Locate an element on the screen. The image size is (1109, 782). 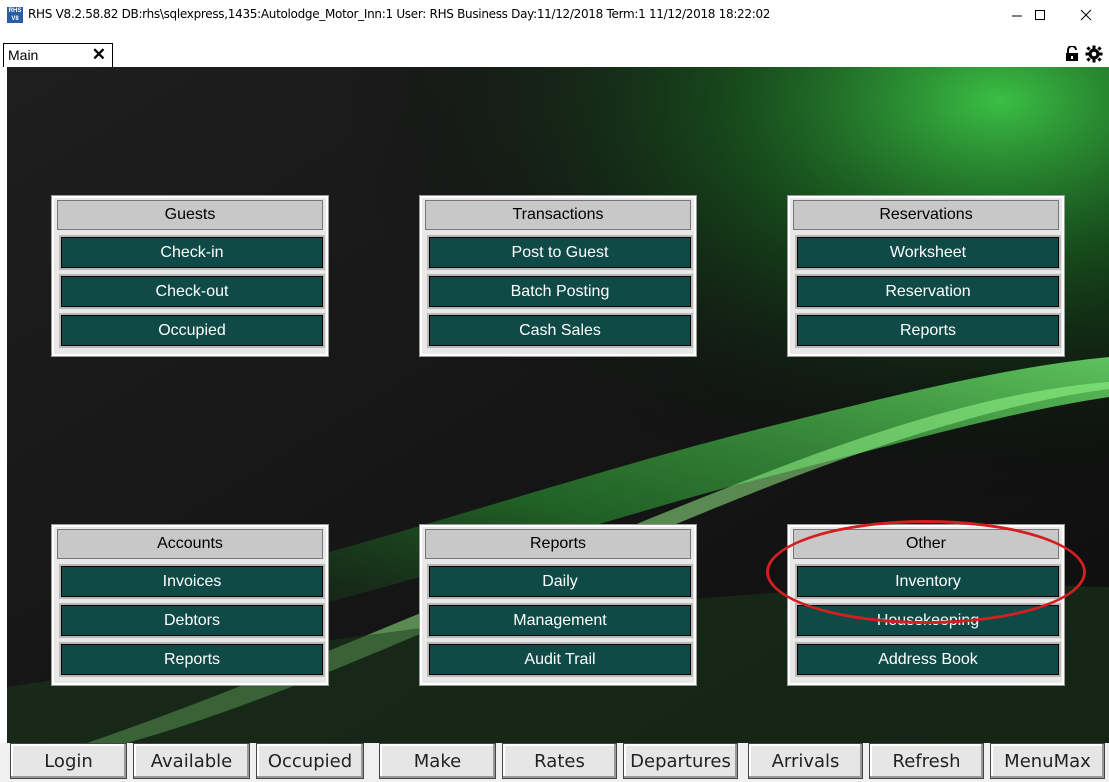
inventory-button: Inventory is located at coordinates (928, 581).